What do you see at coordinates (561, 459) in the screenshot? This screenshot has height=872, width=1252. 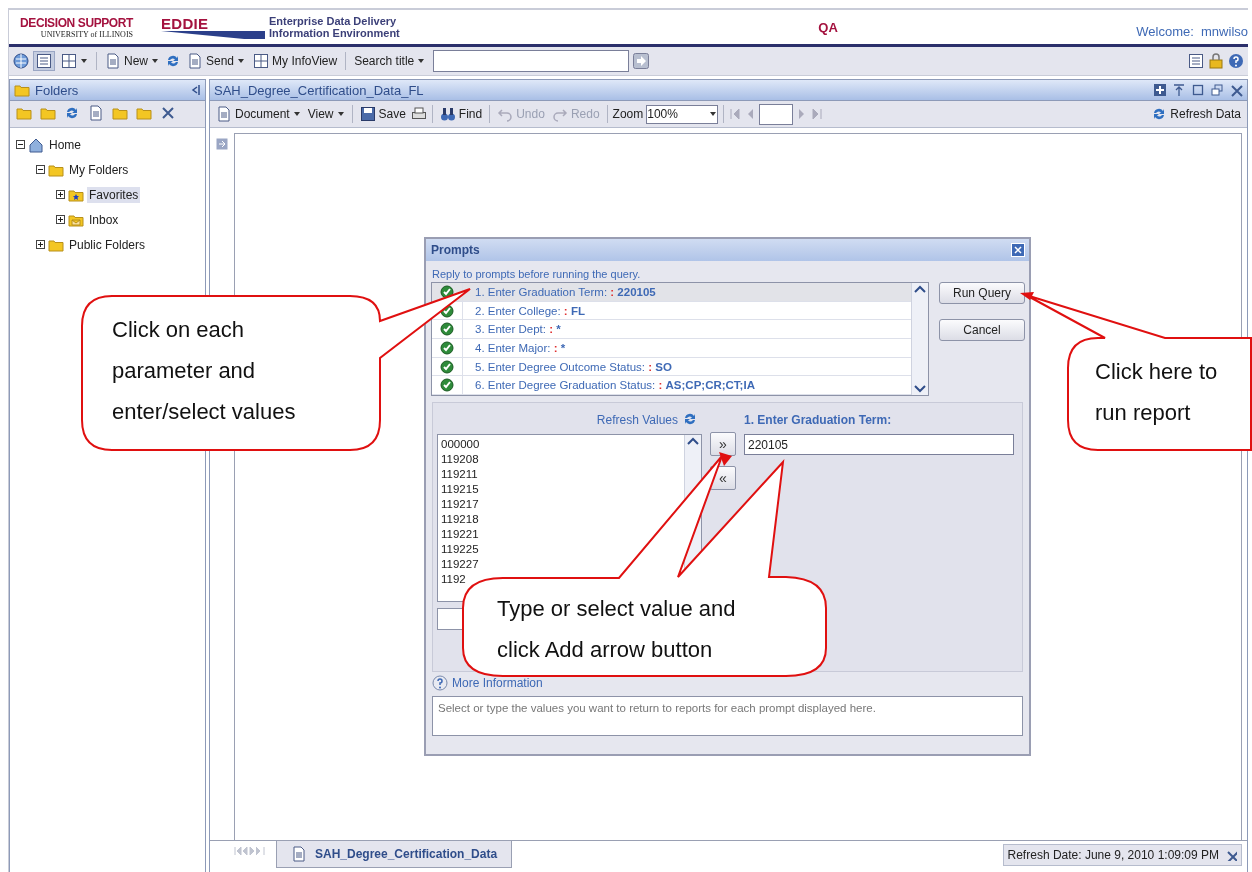 I see `list-item: 119208` at bounding box center [561, 459].